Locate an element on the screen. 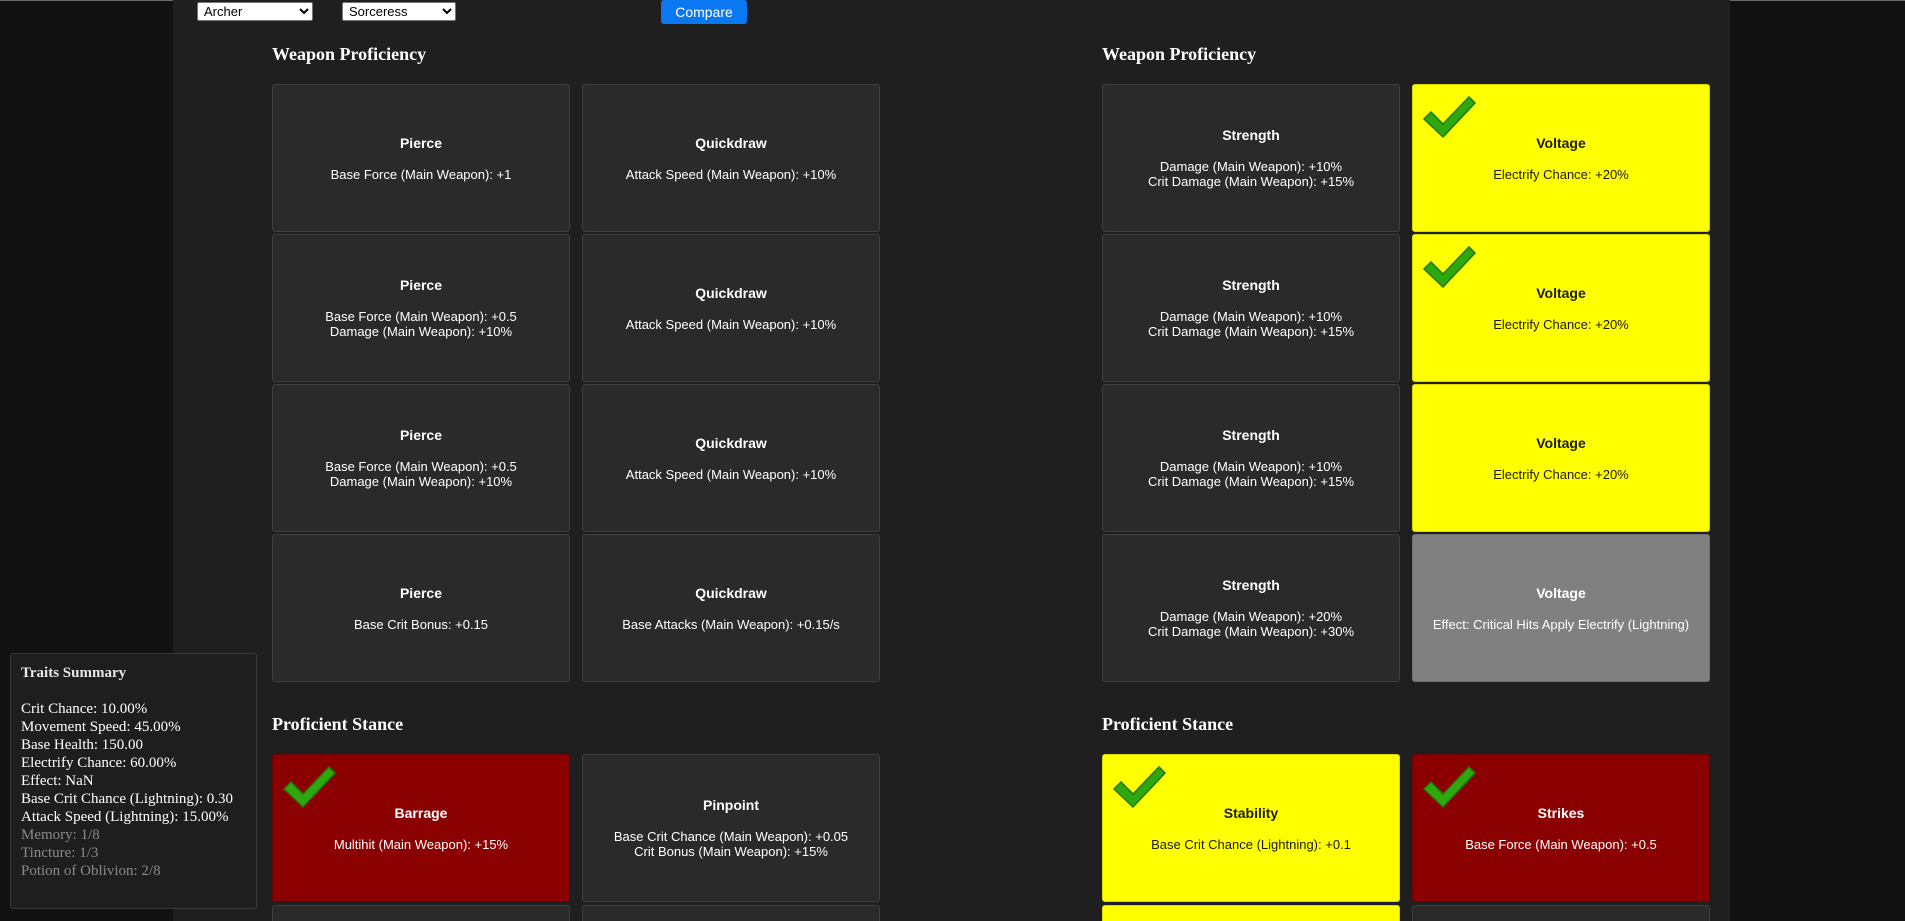 The image size is (1905, 921). left-weapon-card: Pierce Base Force (Main Weapon): +1 is located at coordinates (421, 158).